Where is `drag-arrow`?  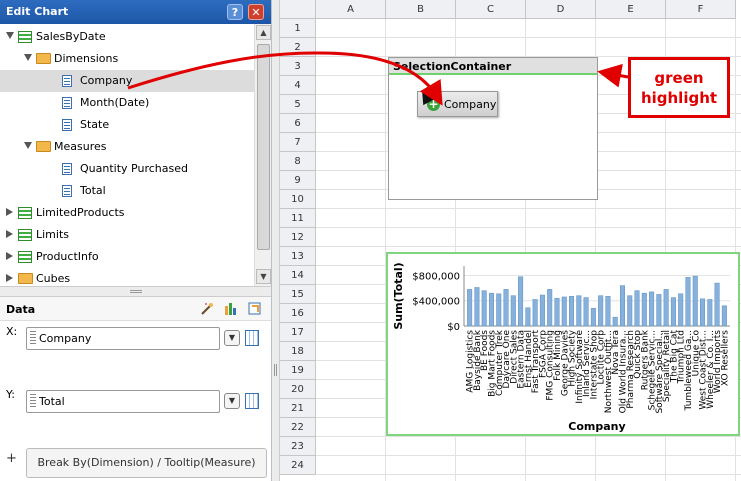
drag-arrow is located at coordinates (285, 78).